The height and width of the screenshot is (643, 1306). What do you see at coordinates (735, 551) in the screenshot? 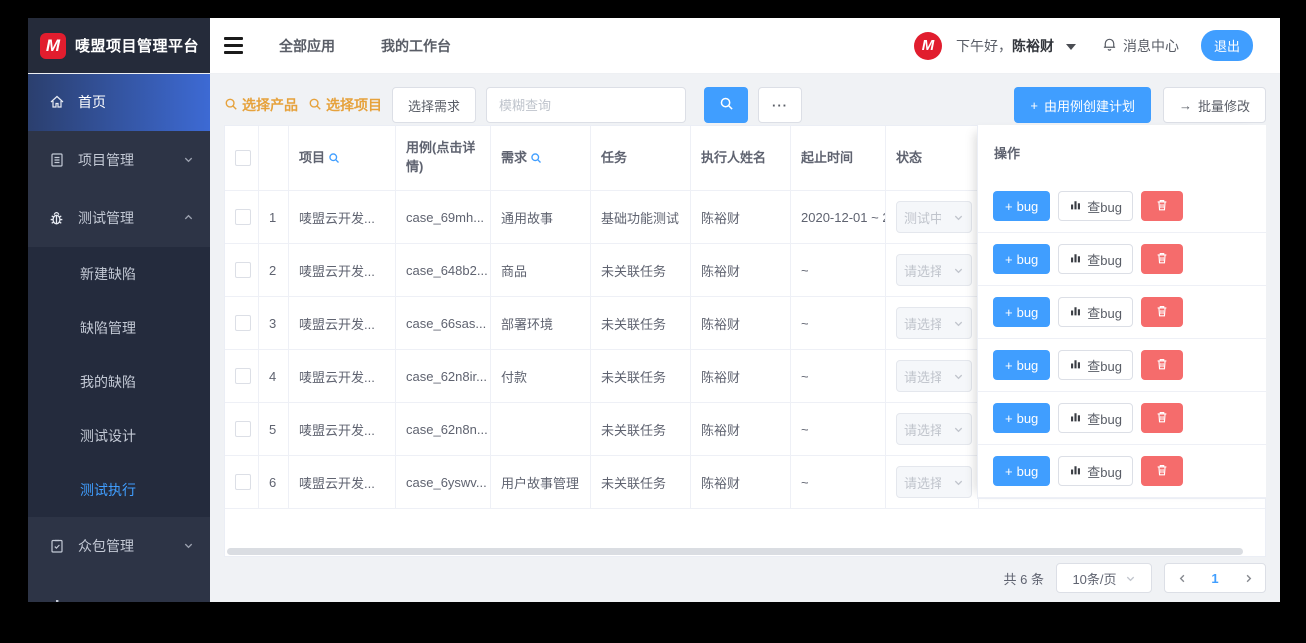
I see `horizontal-scrollbar` at bounding box center [735, 551].